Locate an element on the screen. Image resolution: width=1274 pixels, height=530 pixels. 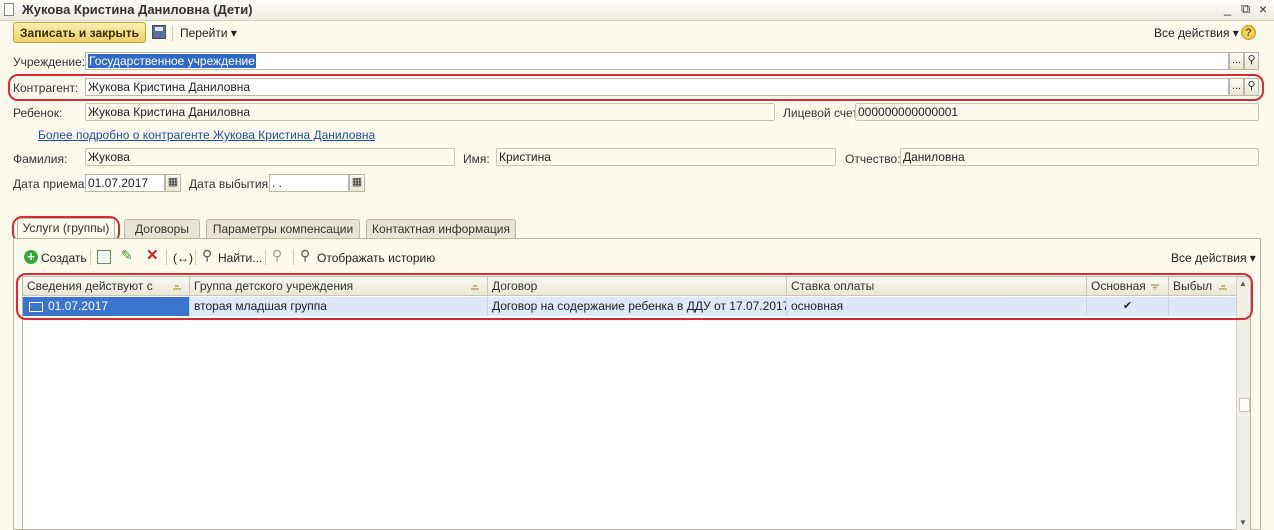
copy-icon is located at coordinates (104, 257).